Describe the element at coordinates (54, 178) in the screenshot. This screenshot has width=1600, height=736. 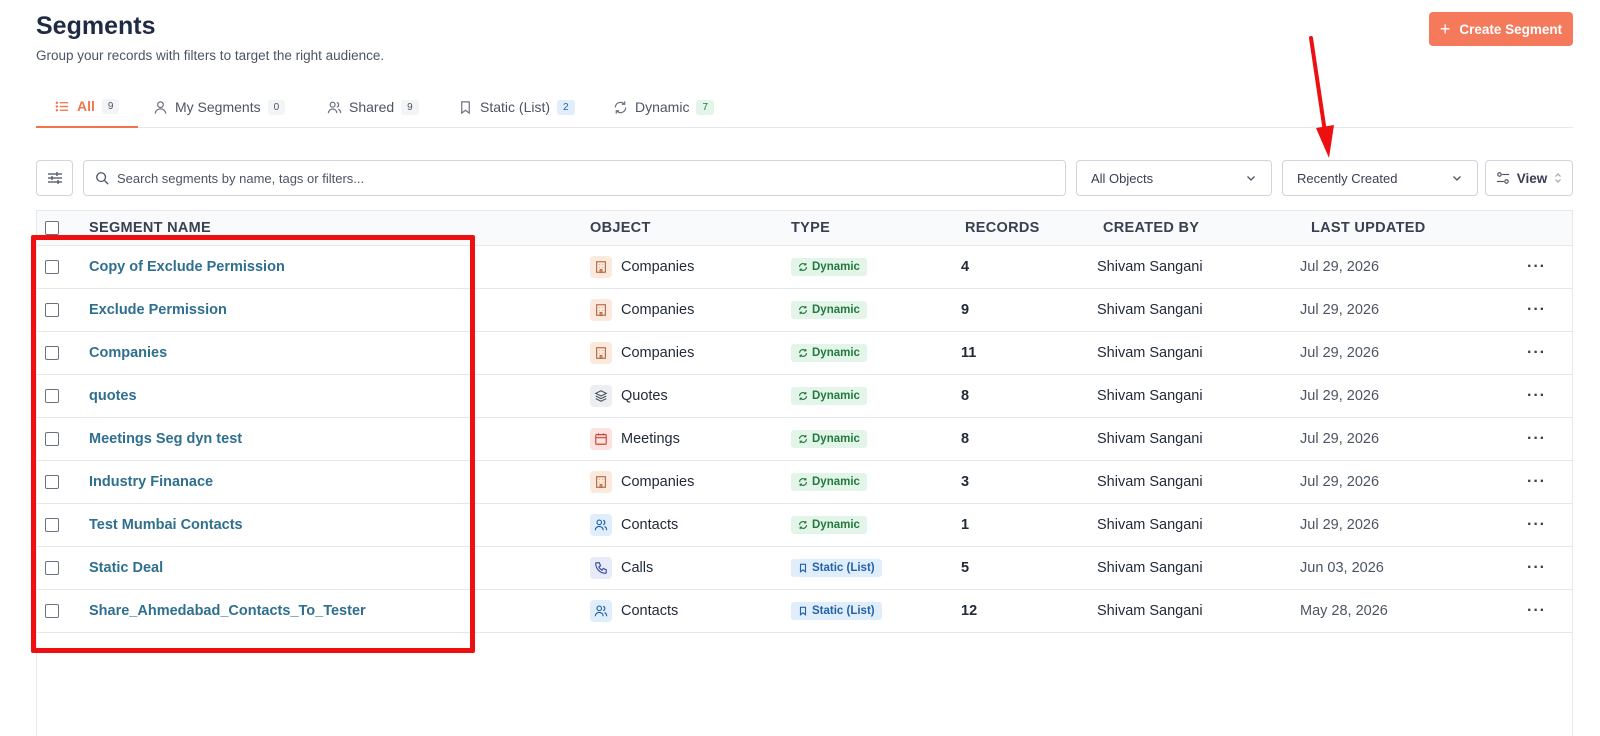
I see `filter-settings-button` at that location.